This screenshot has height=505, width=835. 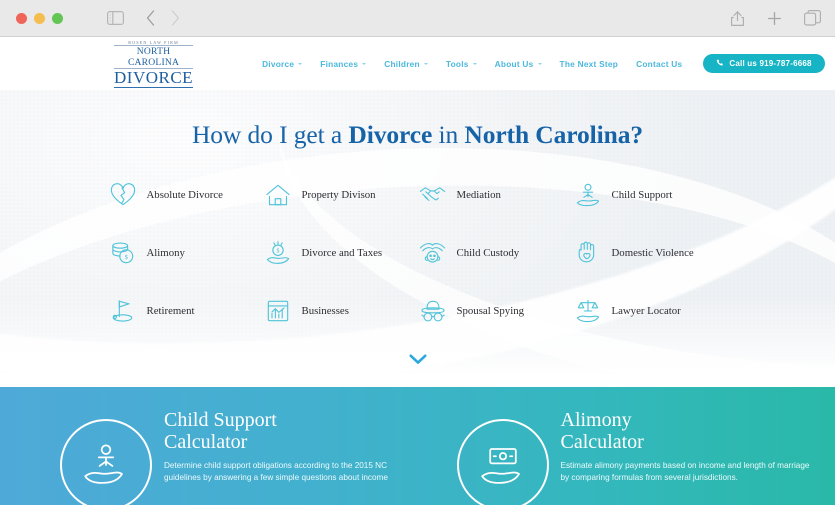 I want to click on chevron-left-icon, so click(x=150, y=18).